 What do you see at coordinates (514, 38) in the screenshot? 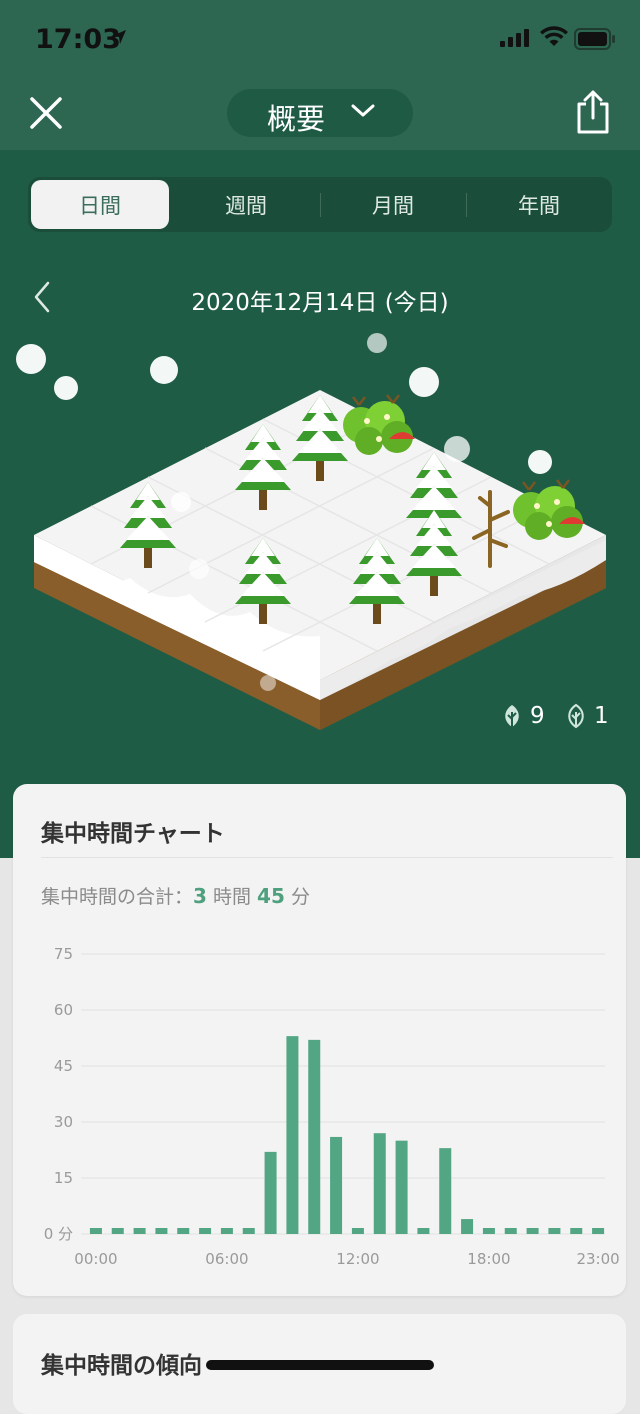
I see `cellular-signal-icon` at bounding box center [514, 38].